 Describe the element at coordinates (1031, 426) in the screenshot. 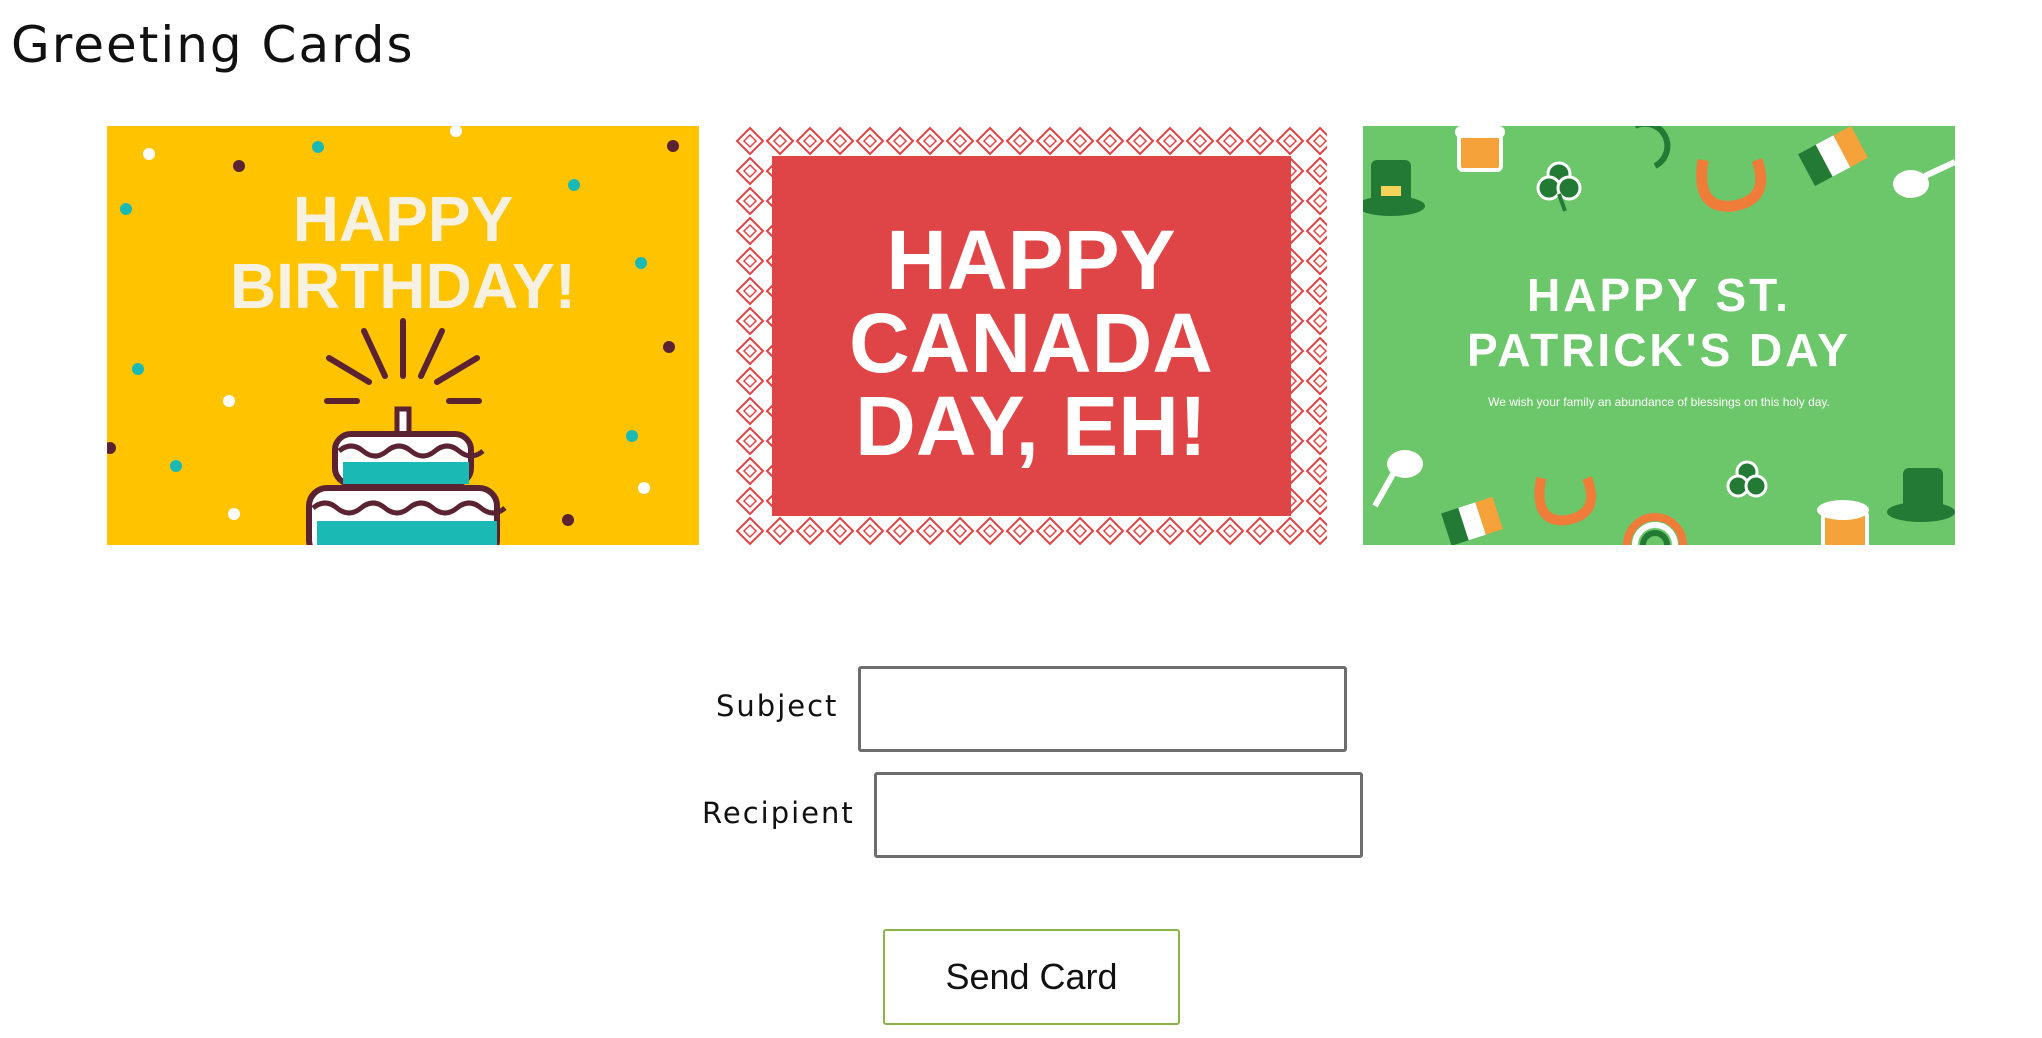

I see `canada-line-3: DAY, EH!` at that location.